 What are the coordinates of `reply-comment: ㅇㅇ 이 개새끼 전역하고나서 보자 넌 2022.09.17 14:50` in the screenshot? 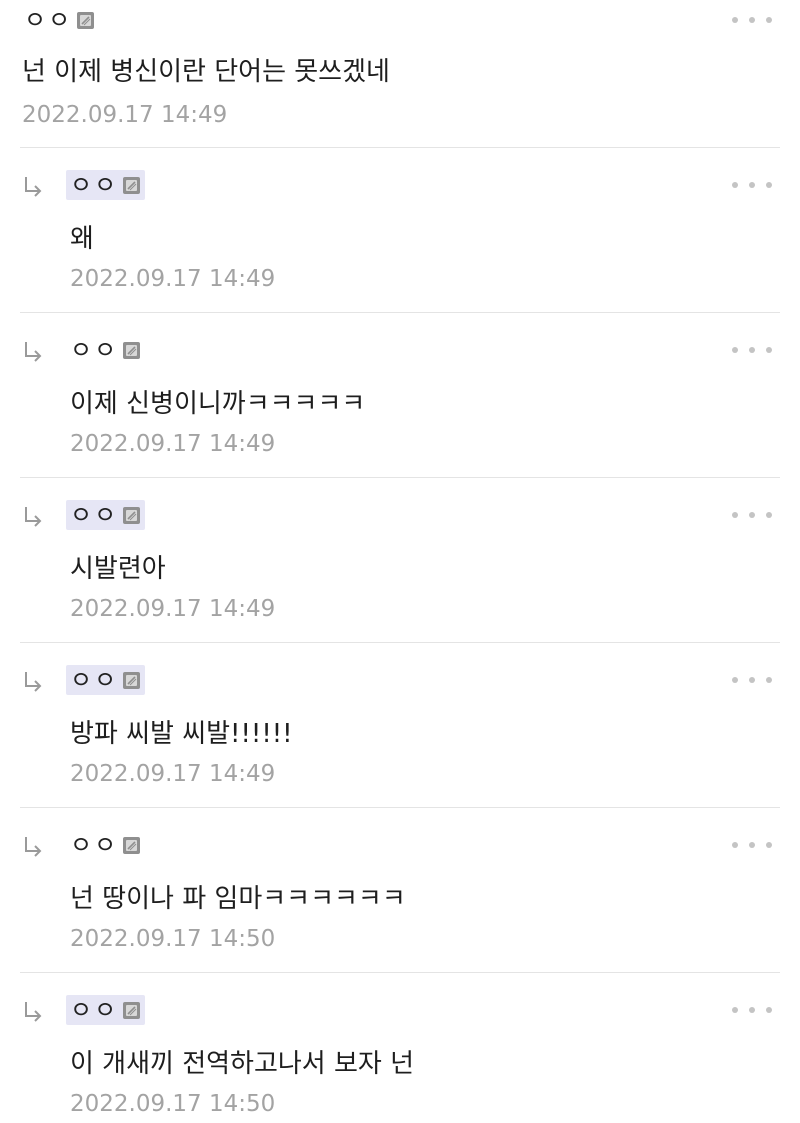 It's located at (400, 1048).